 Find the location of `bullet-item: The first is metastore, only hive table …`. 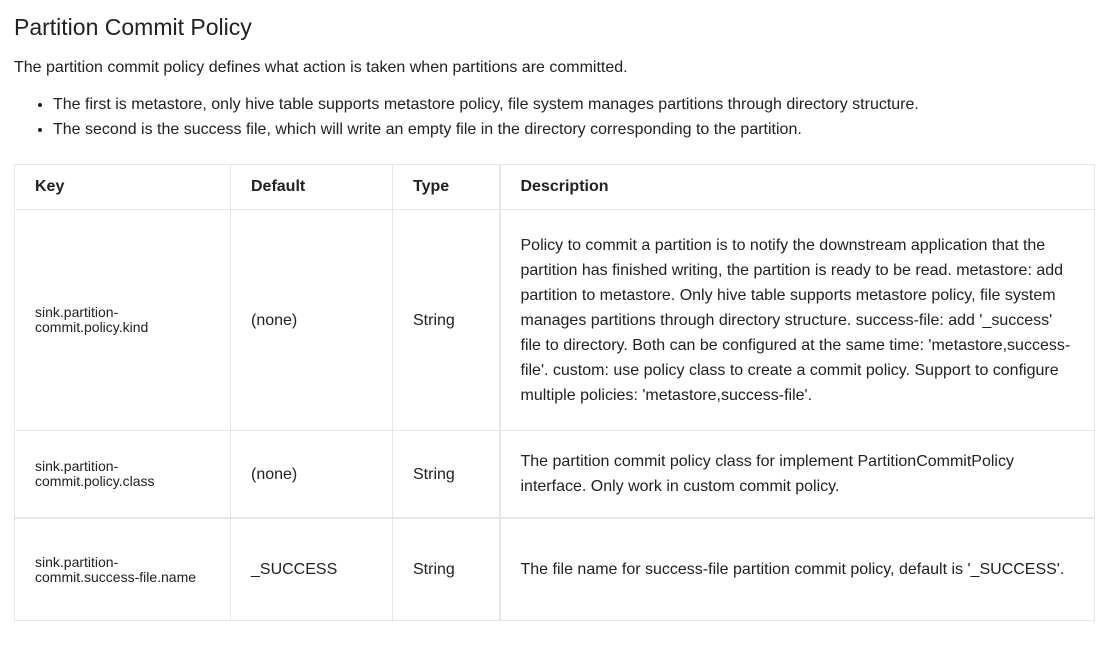

bullet-item: The first is metastore, only hive table … is located at coordinates (586, 104).